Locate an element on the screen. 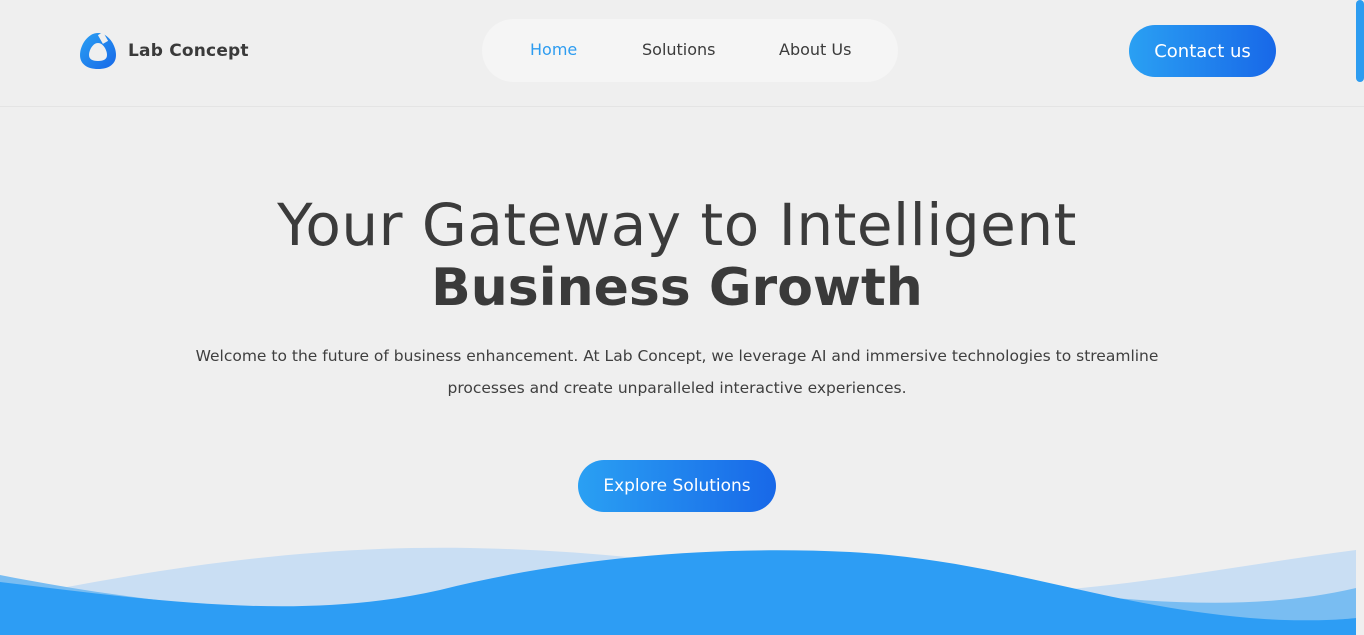 Image resolution: width=1364 pixels, height=635 pixels. decorative-waves is located at coordinates (678, 591).